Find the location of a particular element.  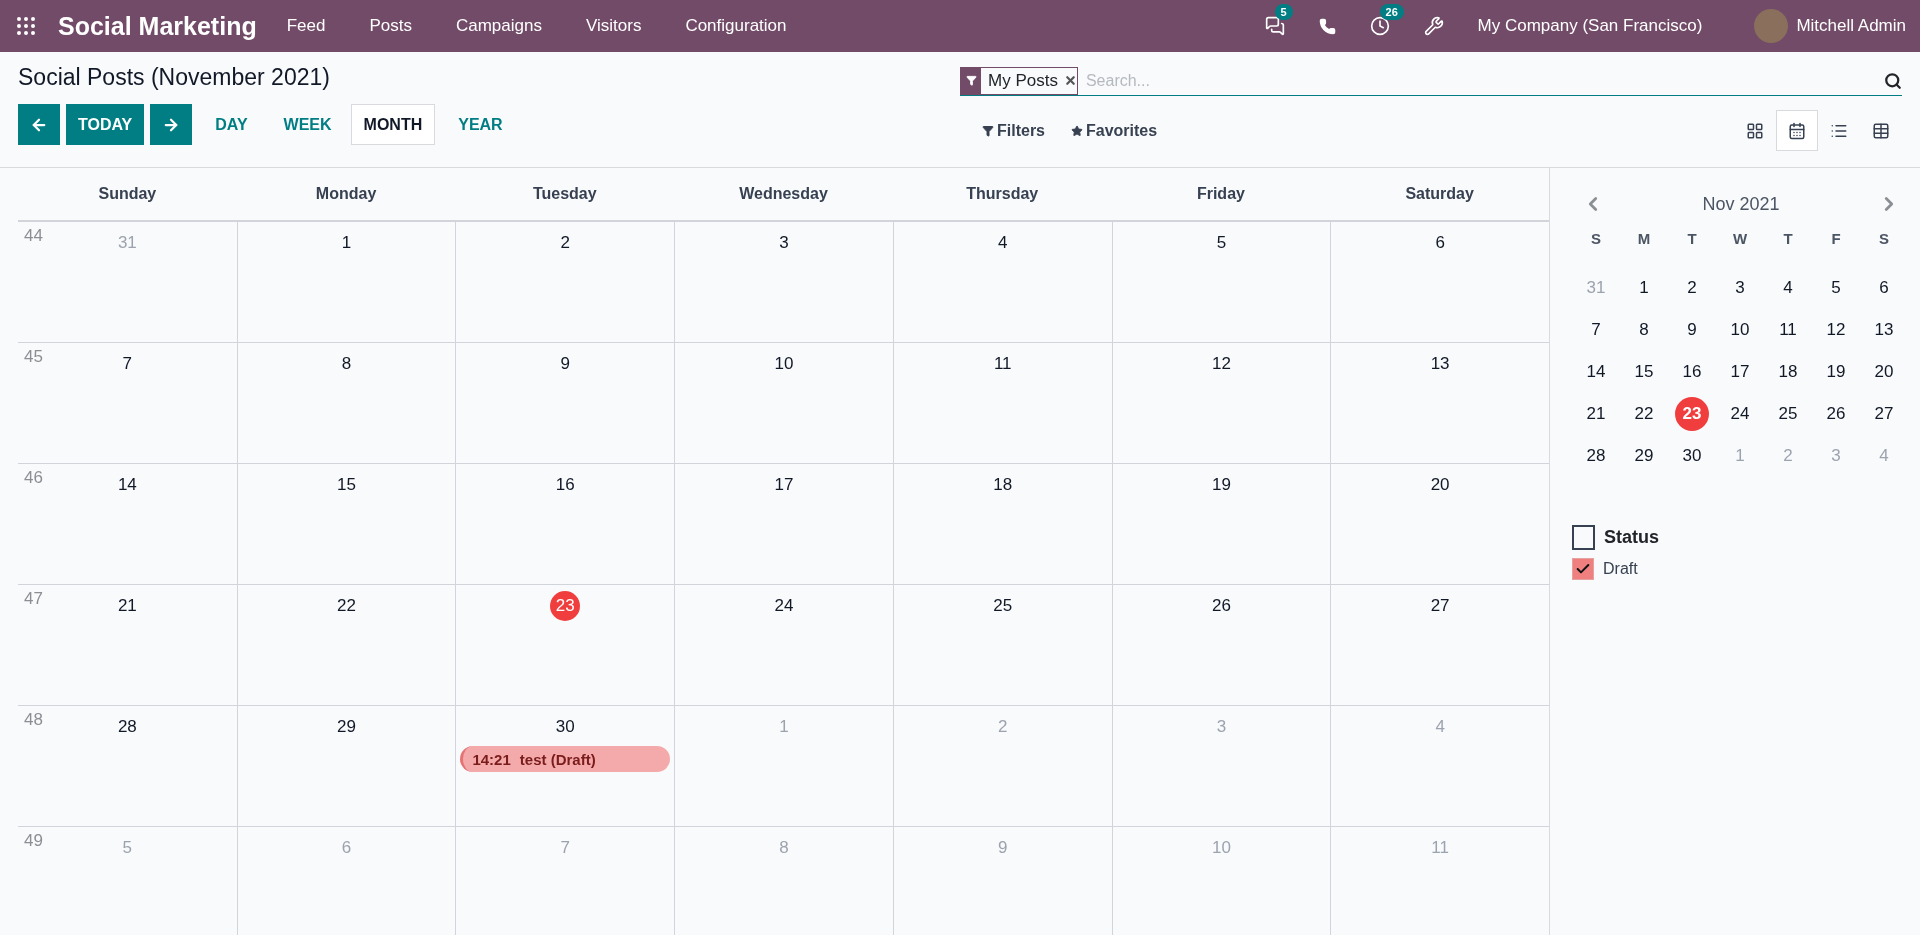

scale-tab: WEEK is located at coordinates (307, 124).